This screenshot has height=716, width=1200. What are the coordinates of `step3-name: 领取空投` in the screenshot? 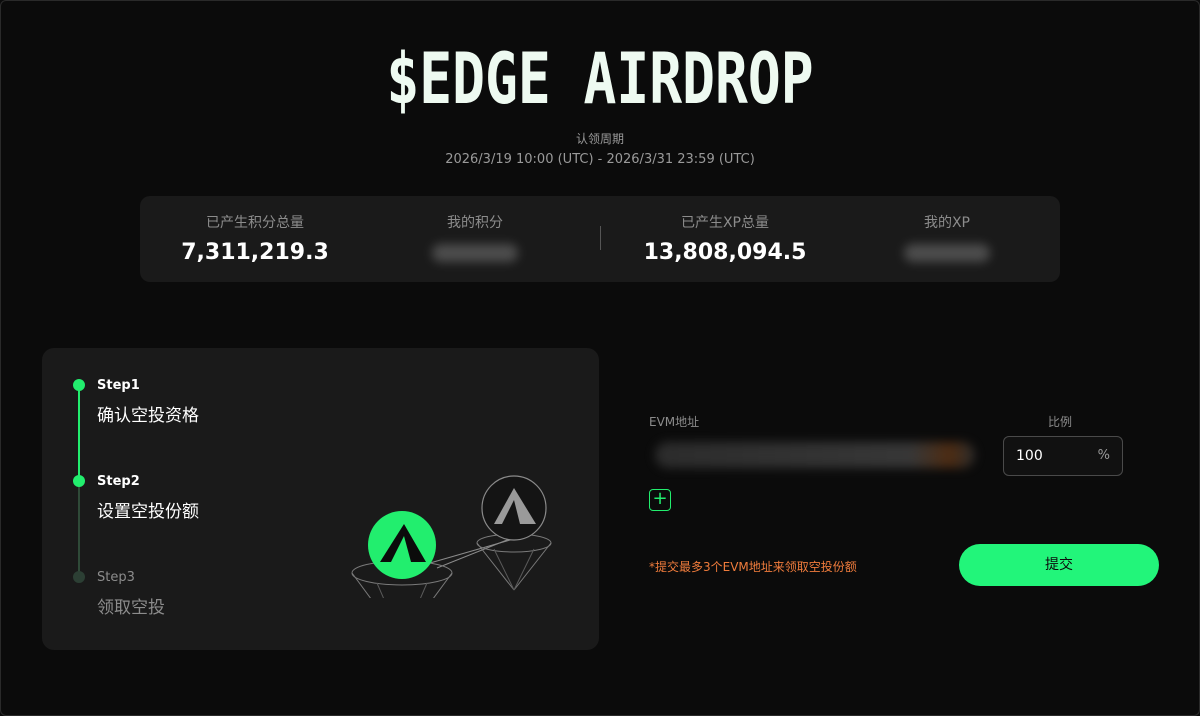 It's located at (131, 608).